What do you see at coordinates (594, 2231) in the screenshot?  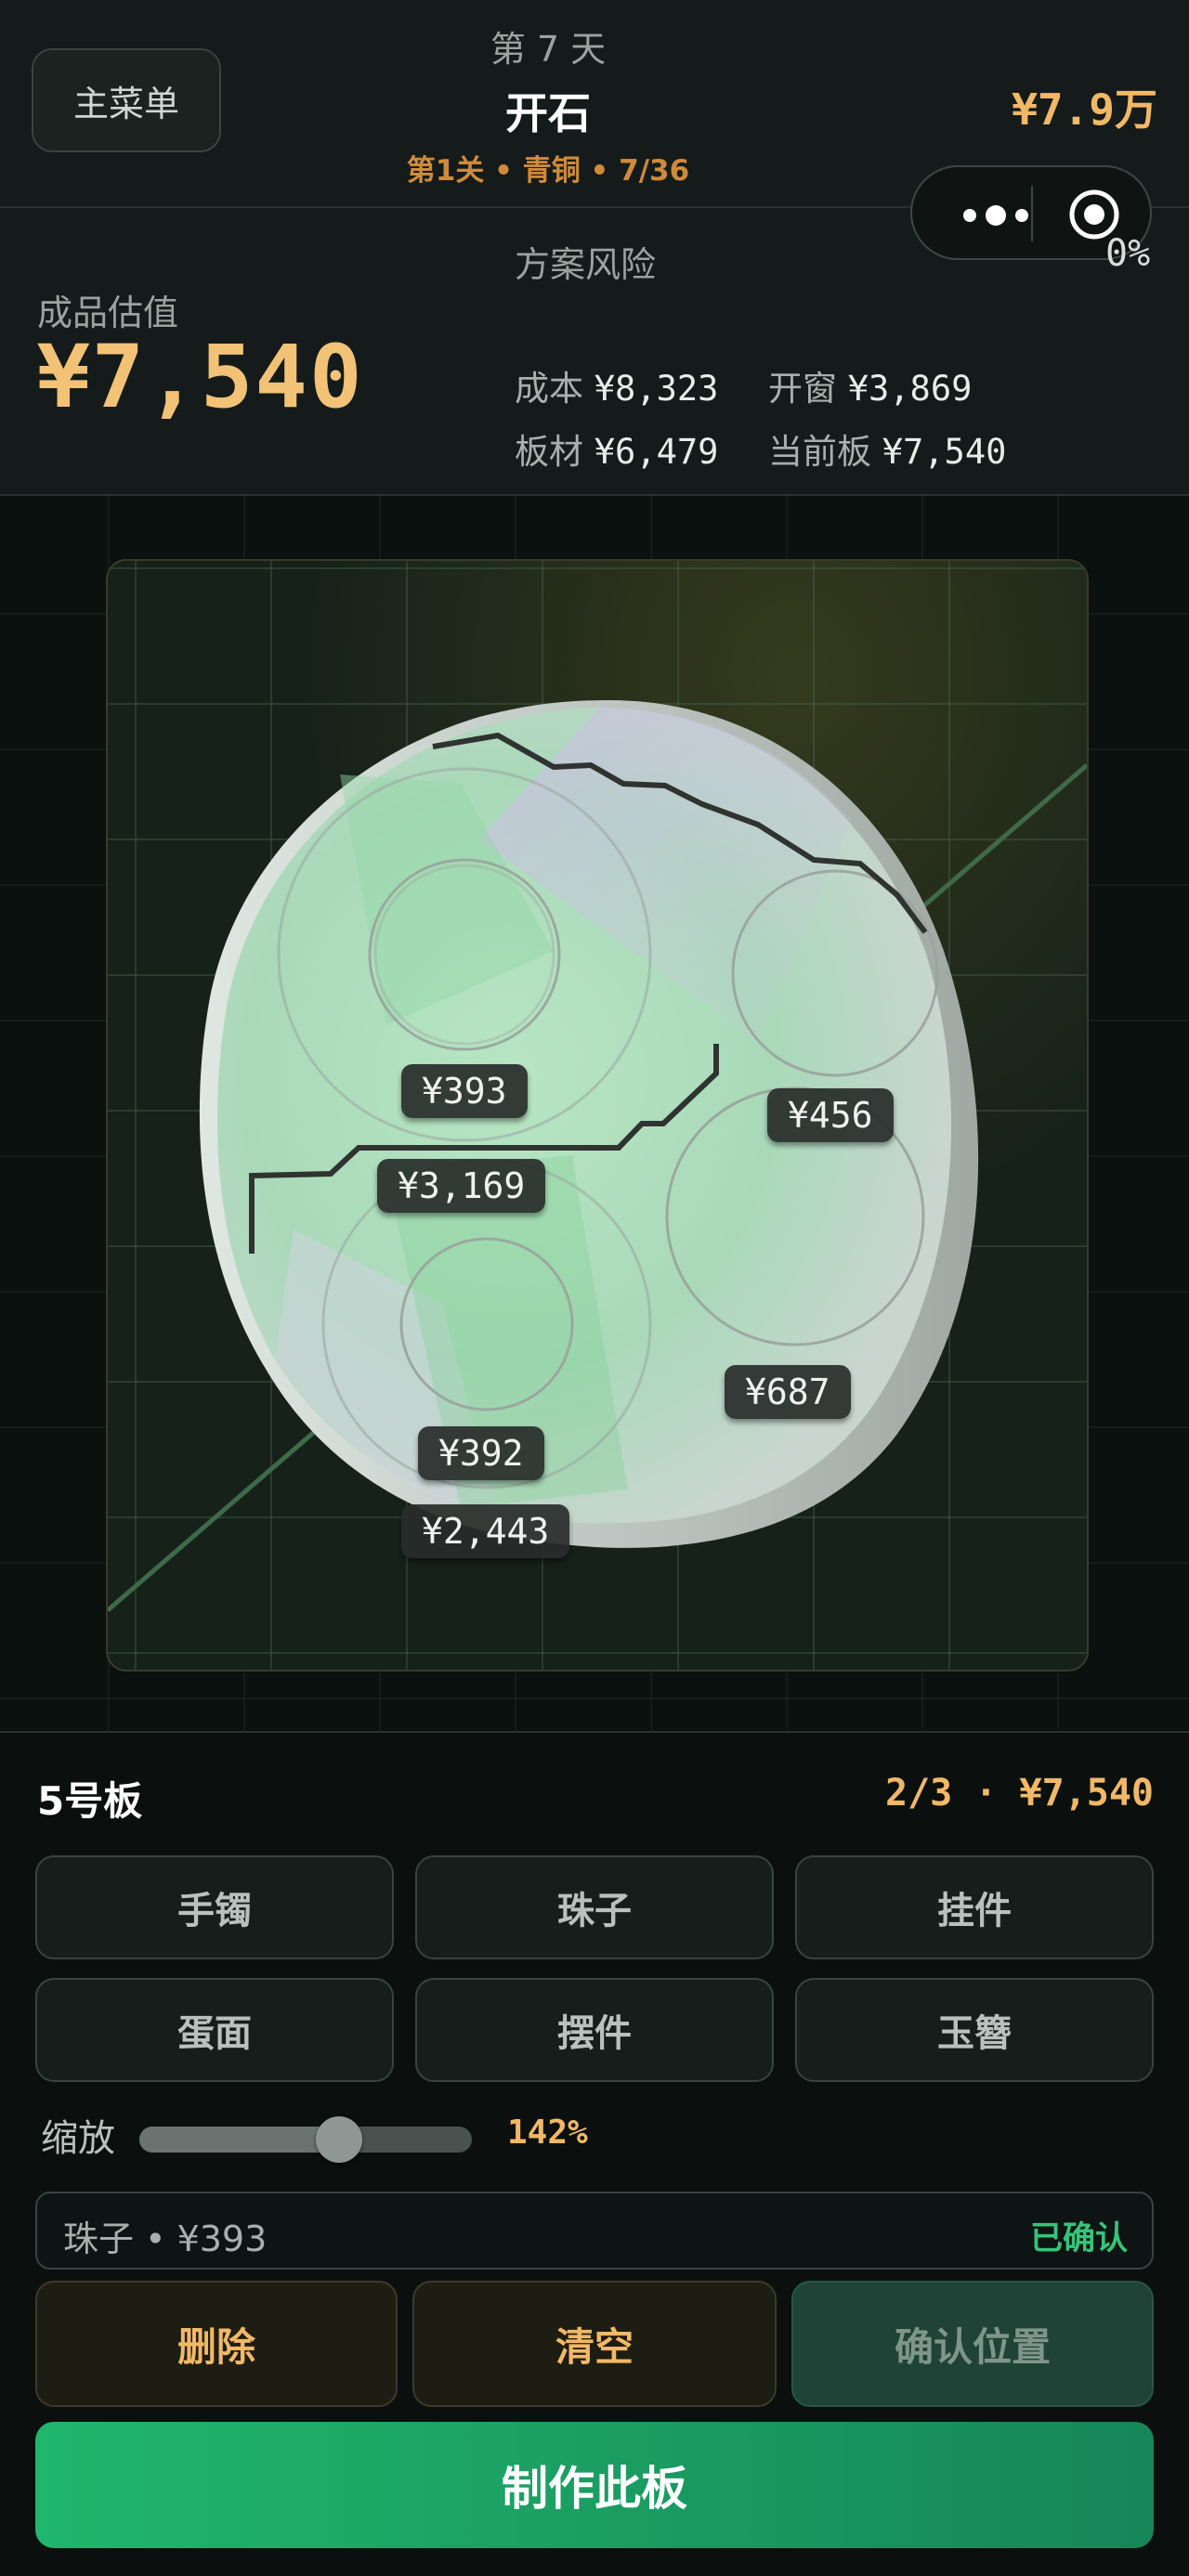 I see `selected-item-bar: 珠子 • ¥393 已确认` at bounding box center [594, 2231].